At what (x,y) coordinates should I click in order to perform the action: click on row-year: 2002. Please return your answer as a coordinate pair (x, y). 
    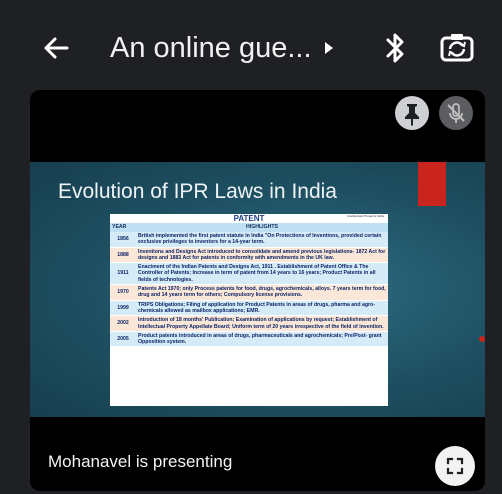
    Looking at the image, I should click on (123, 323).